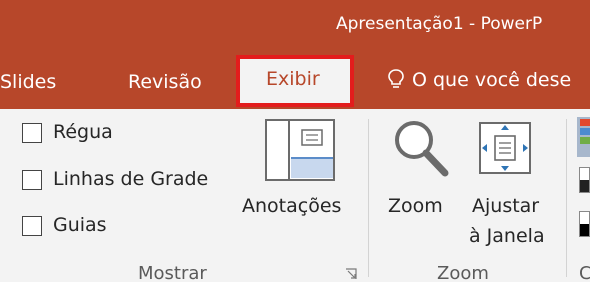 The image size is (590, 284). What do you see at coordinates (292, 206) in the screenshot?
I see `notes-button-label: Anotações` at bounding box center [292, 206].